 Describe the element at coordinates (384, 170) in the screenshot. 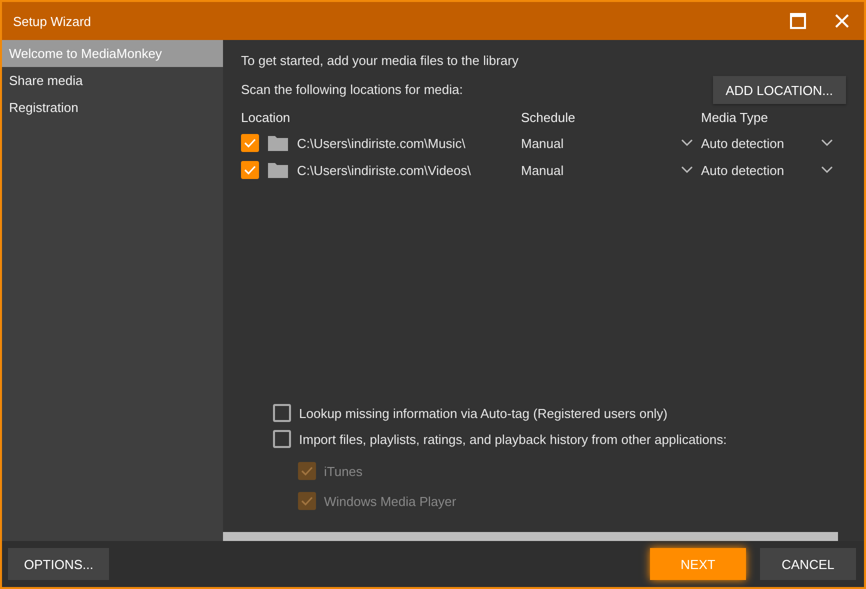

I see `location-path: C:\Users\indiriste.com\Videos\` at that location.